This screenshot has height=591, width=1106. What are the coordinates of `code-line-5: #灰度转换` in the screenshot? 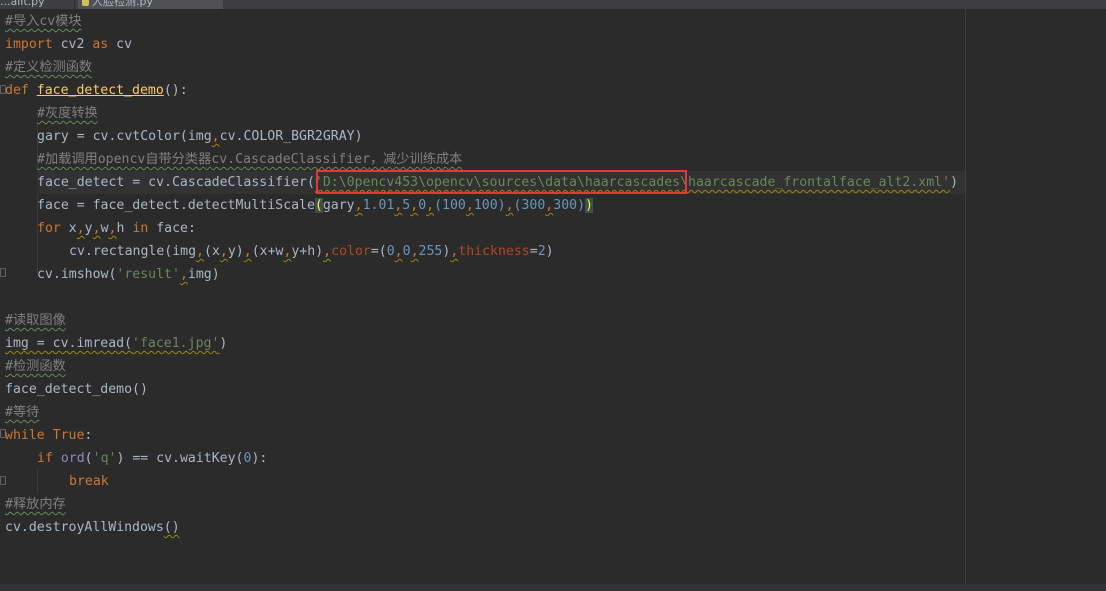 It's located at (67, 113).